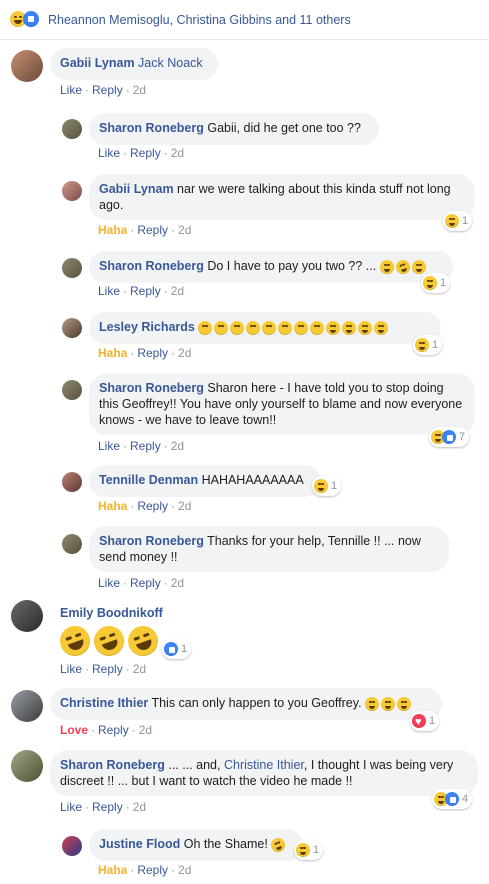 The width and height of the screenshot is (489, 884). What do you see at coordinates (264, 765) in the screenshot?
I see `tagged-name: Christine Ithier` at bounding box center [264, 765].